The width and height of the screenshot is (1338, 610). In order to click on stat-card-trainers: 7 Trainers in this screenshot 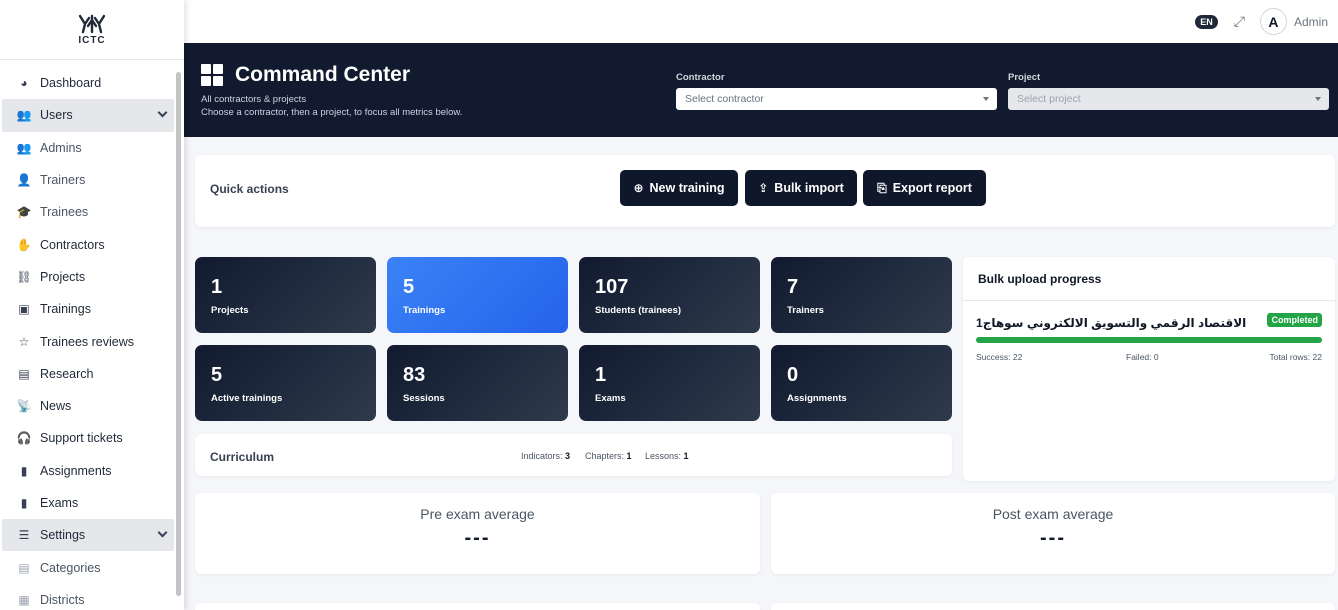, I will do `click(861, 295)`.